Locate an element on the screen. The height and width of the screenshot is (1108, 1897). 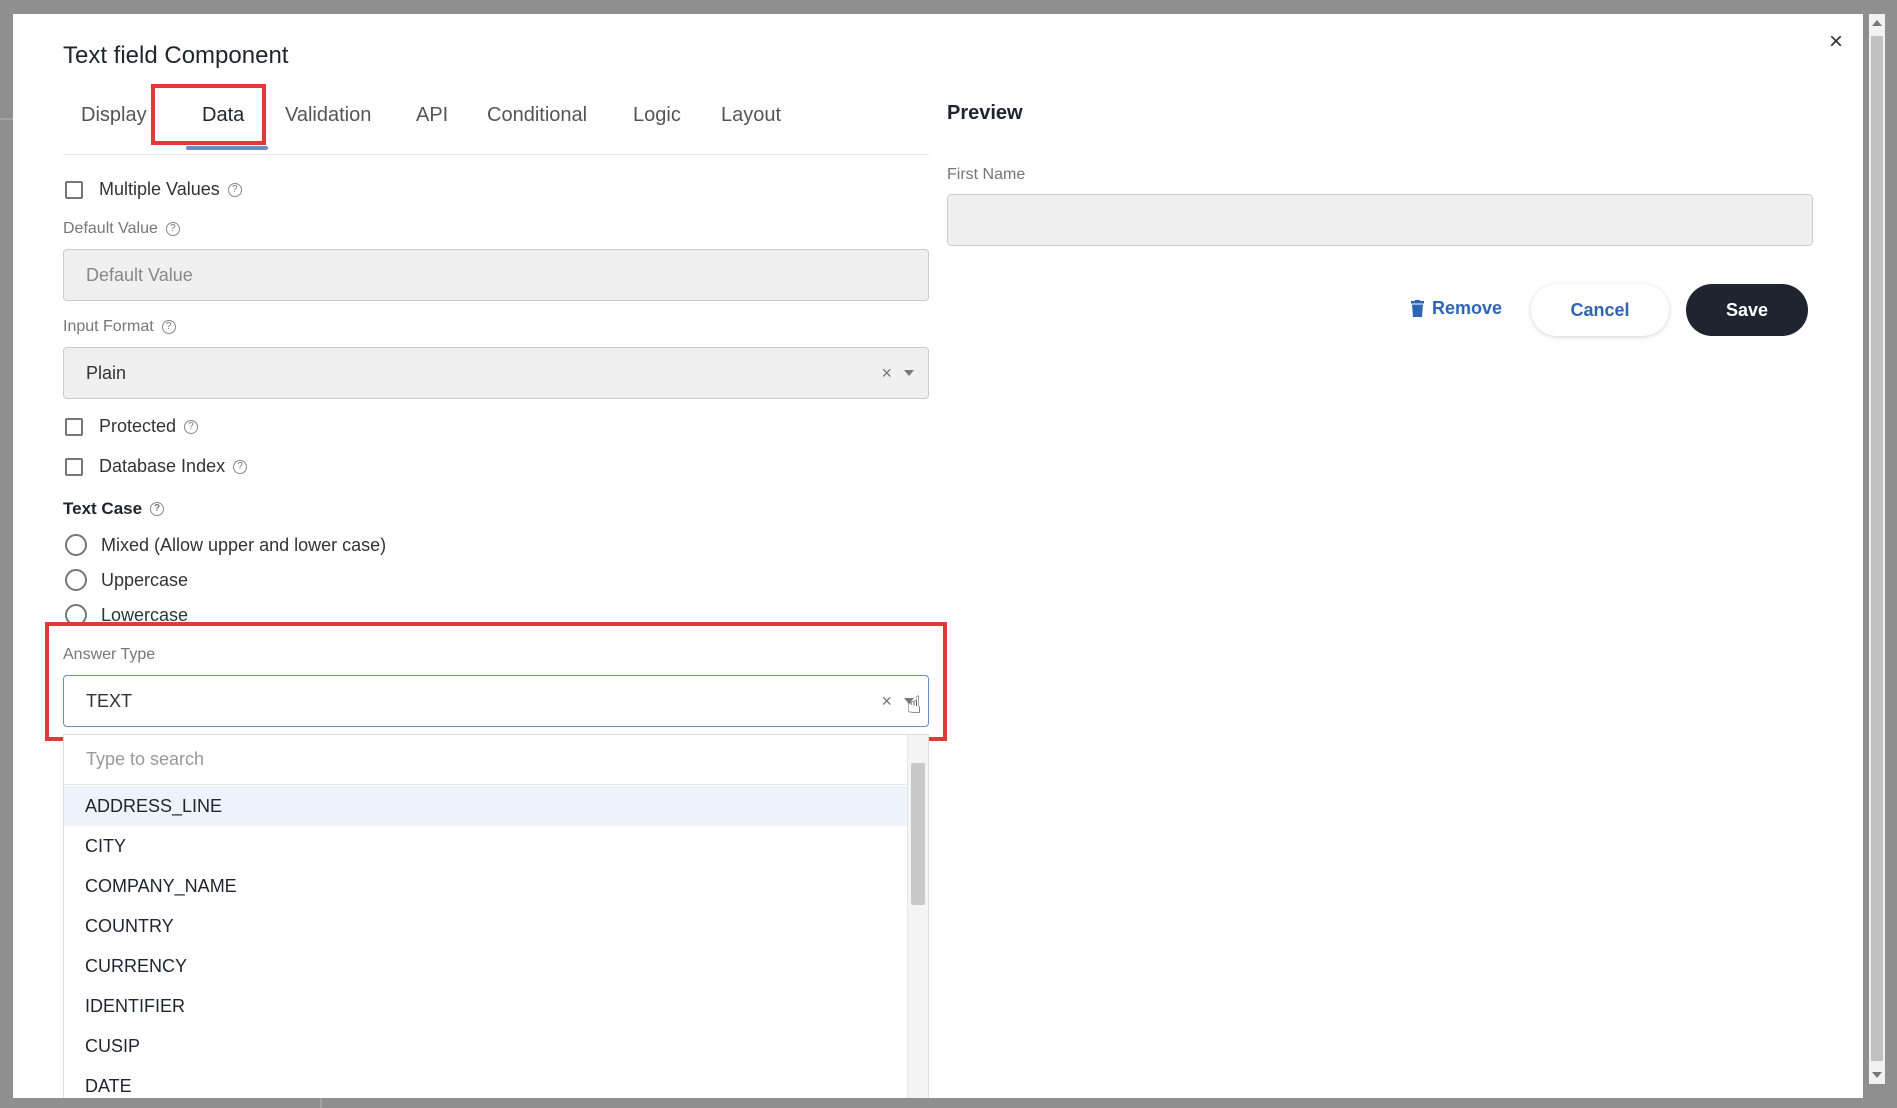
multiple-values-row: Multiple Values ? is located at coordinates (153, 189).